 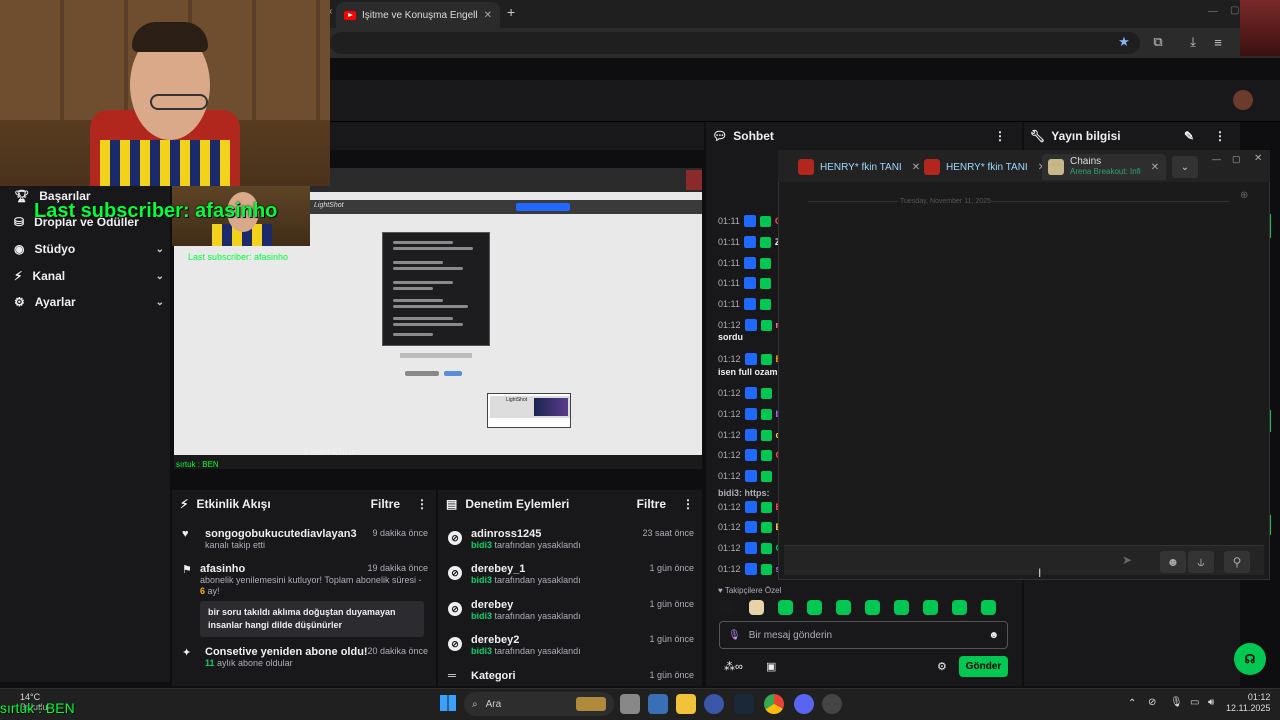 What do you see at coordinates (1250, 659) in the screenshot?
I see `support-button: ☊` at bounding box center [1250, 659].